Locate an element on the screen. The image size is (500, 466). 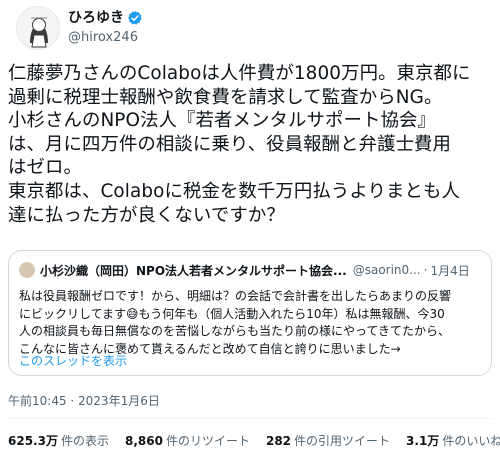
quote-tweets-label: 件の引用ツイート is located at coordinates (342, 441).